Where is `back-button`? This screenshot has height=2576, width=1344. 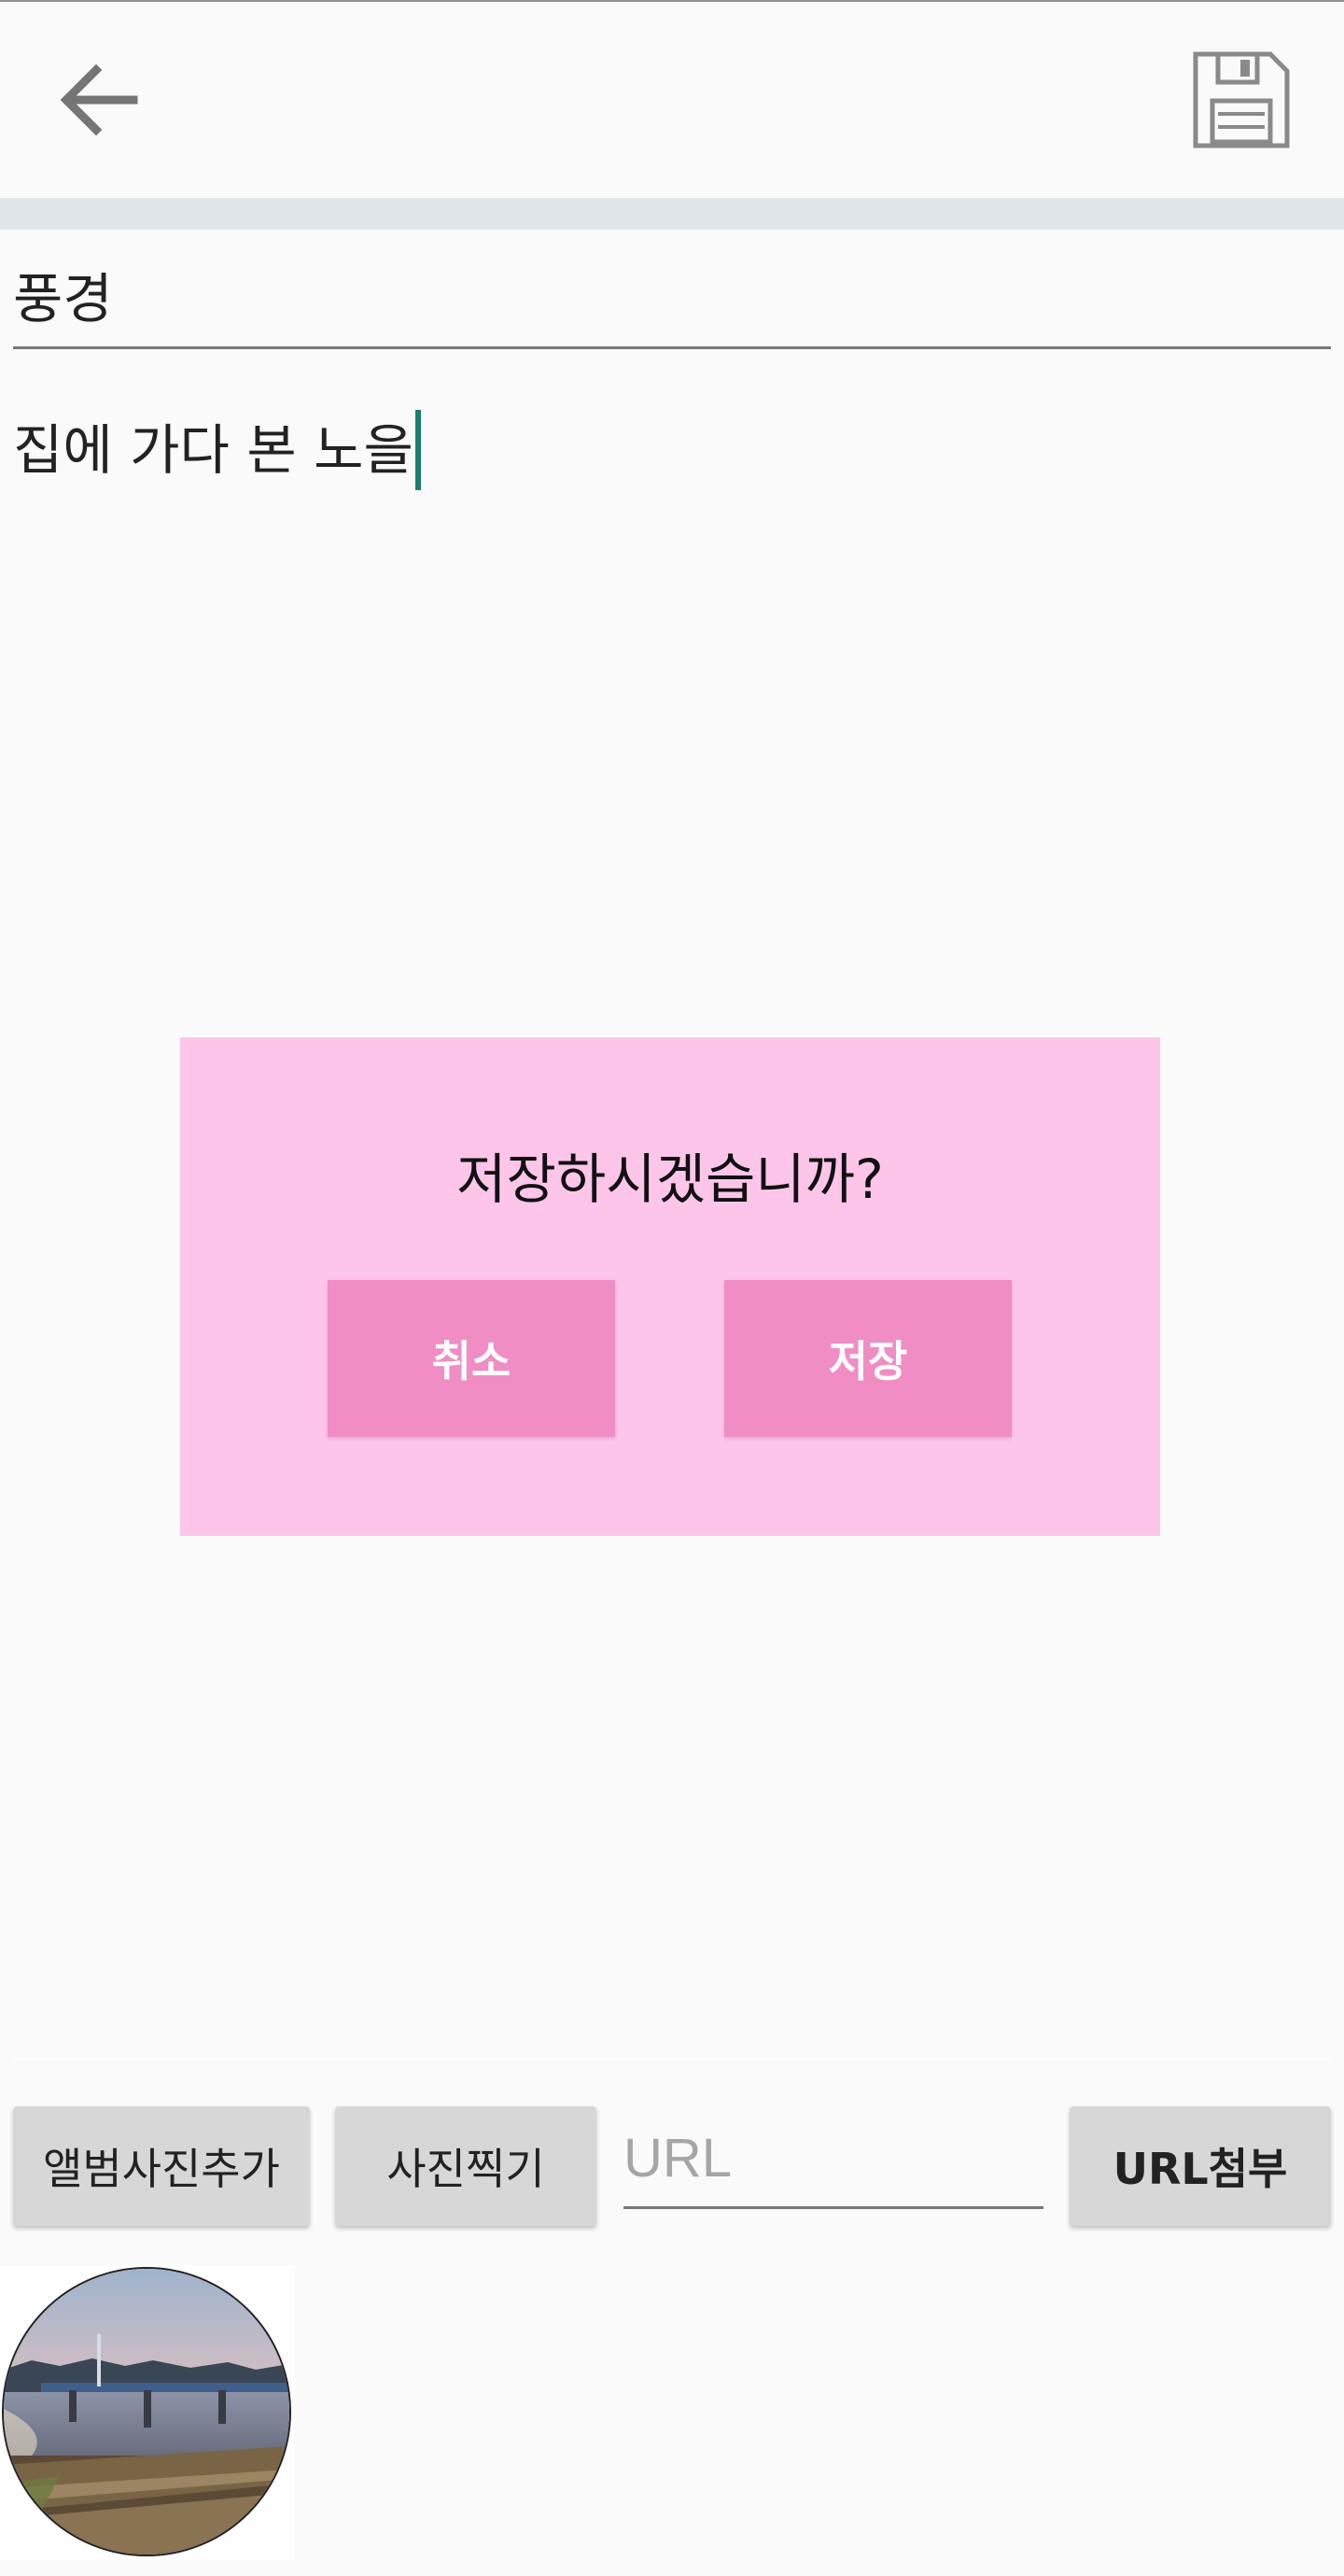 back-button is located at coordinates (98, 100).